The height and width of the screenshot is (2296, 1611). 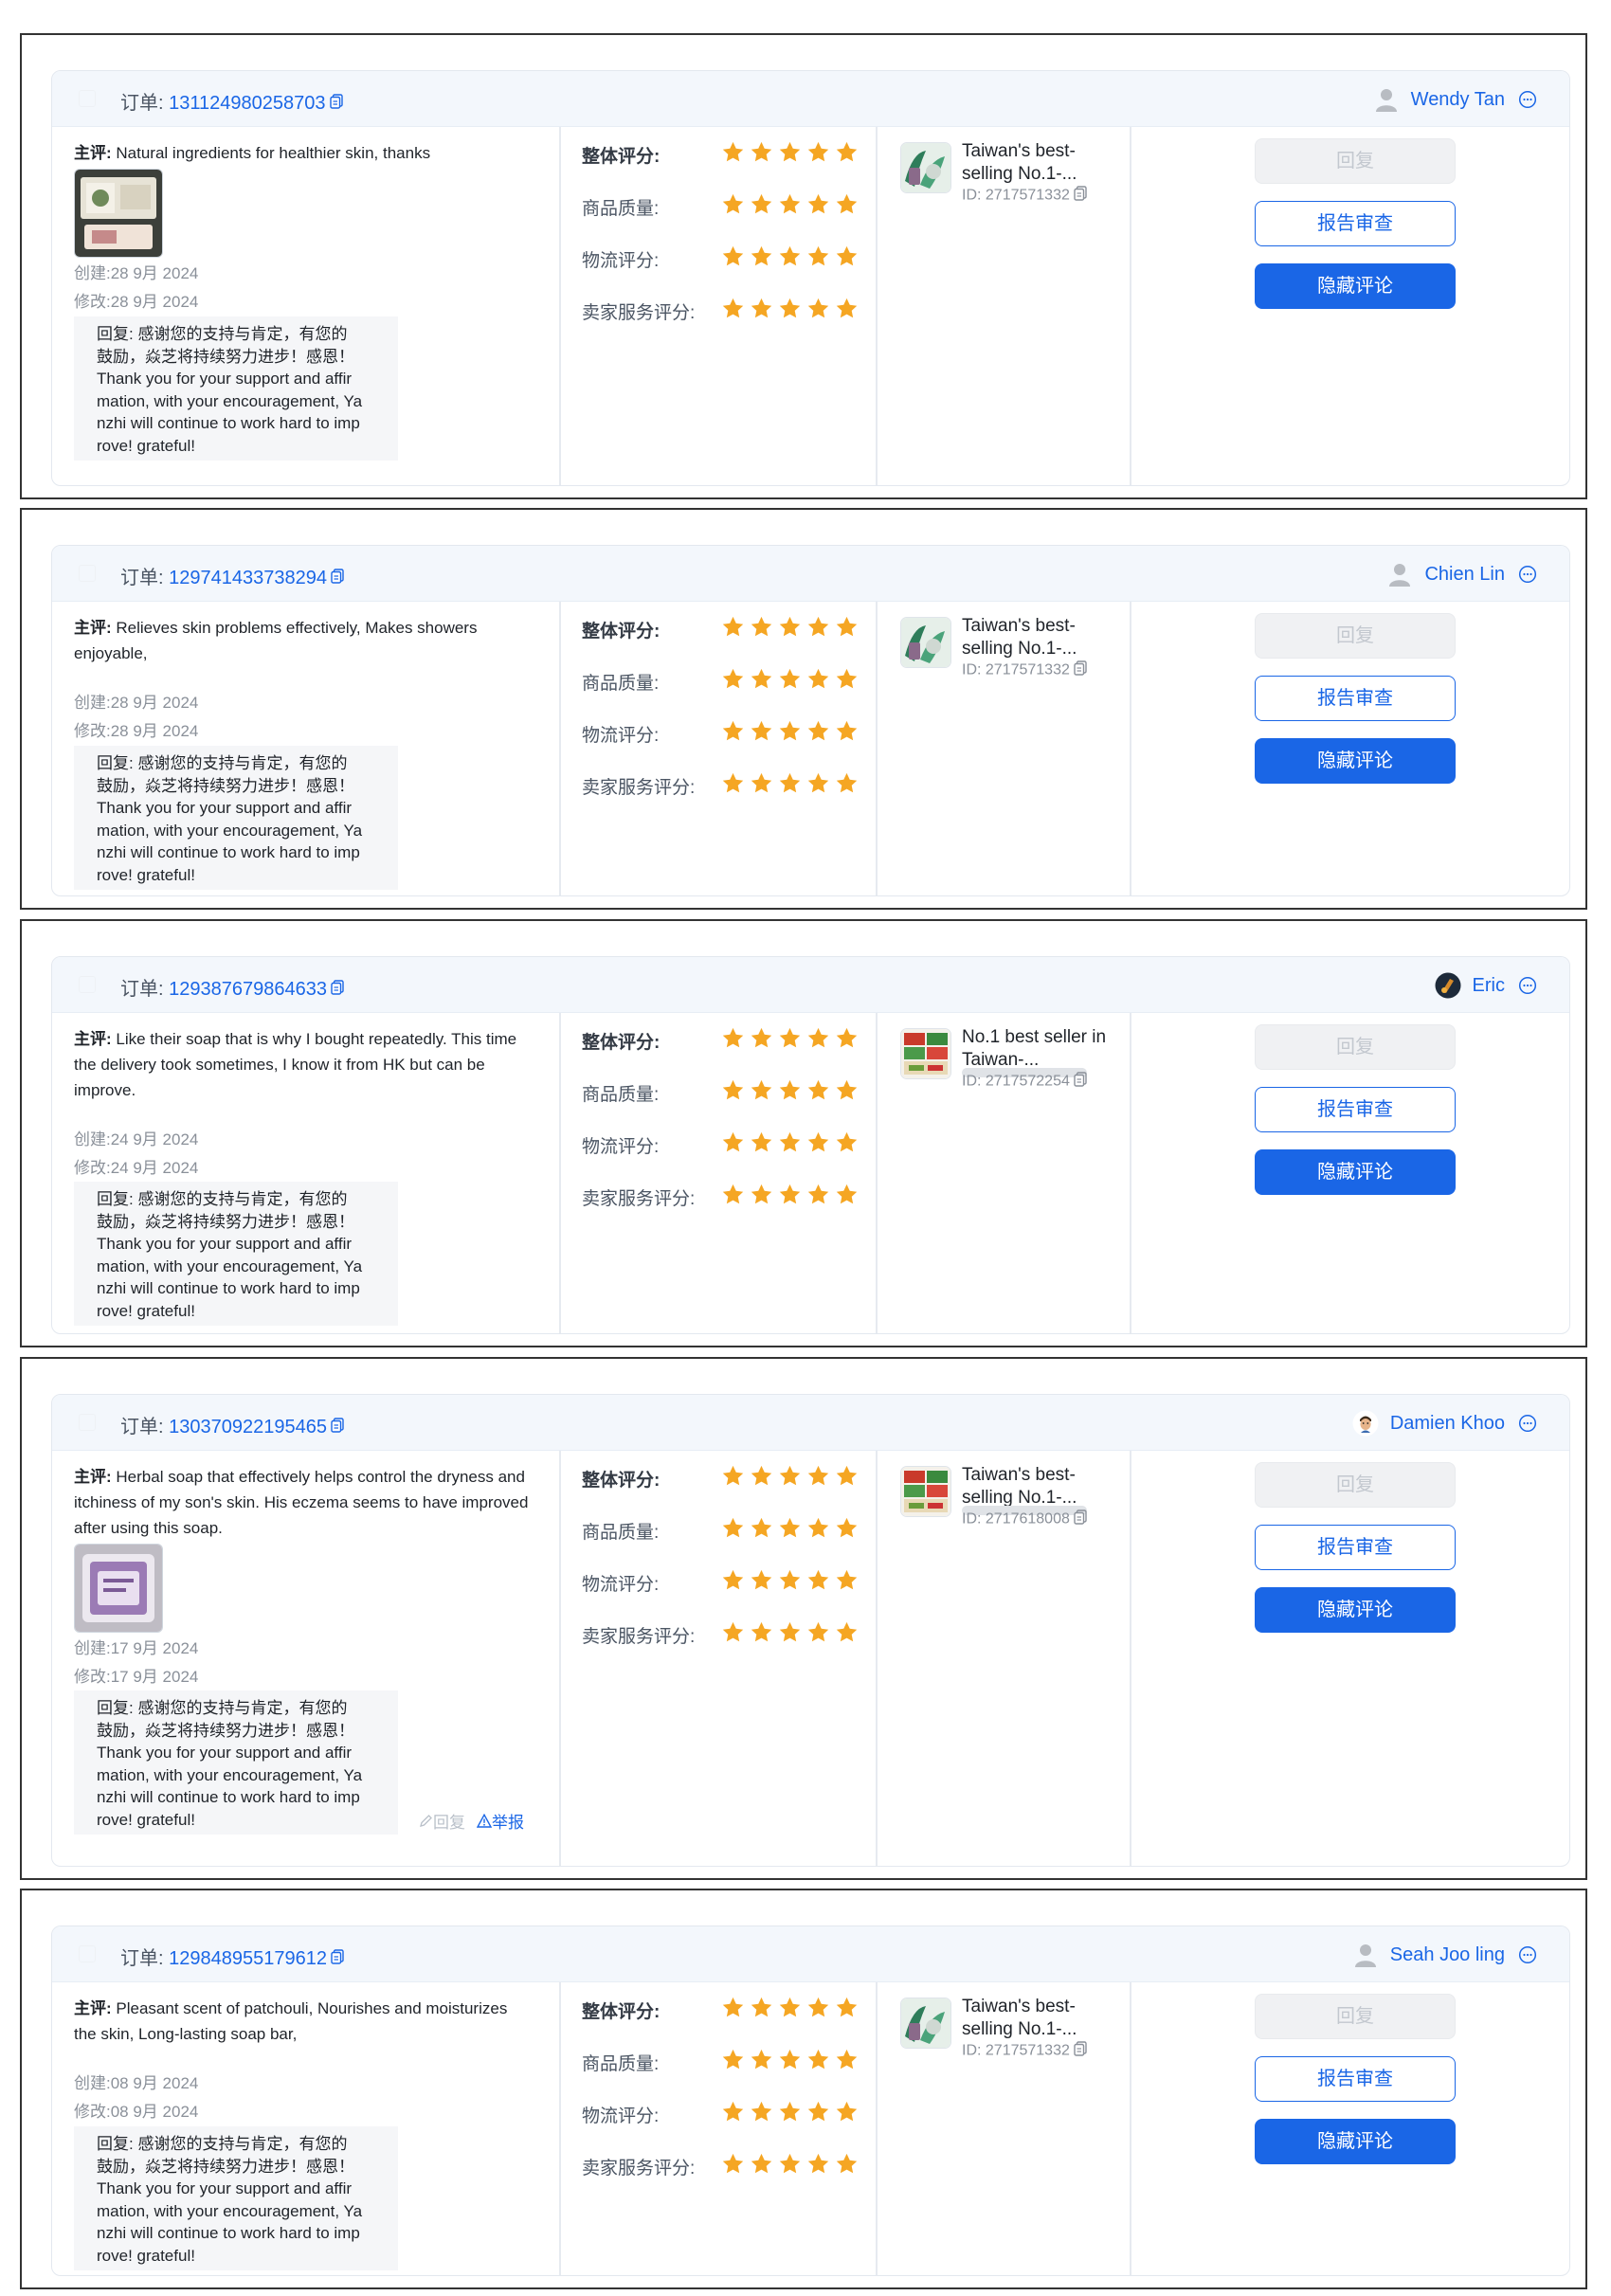 What do you see at coordinates (810, 1954) in the screenshot?
I see `card-header: 订单: 129848955179612 Seah Joo ling` at bounding box center [810, 1954].